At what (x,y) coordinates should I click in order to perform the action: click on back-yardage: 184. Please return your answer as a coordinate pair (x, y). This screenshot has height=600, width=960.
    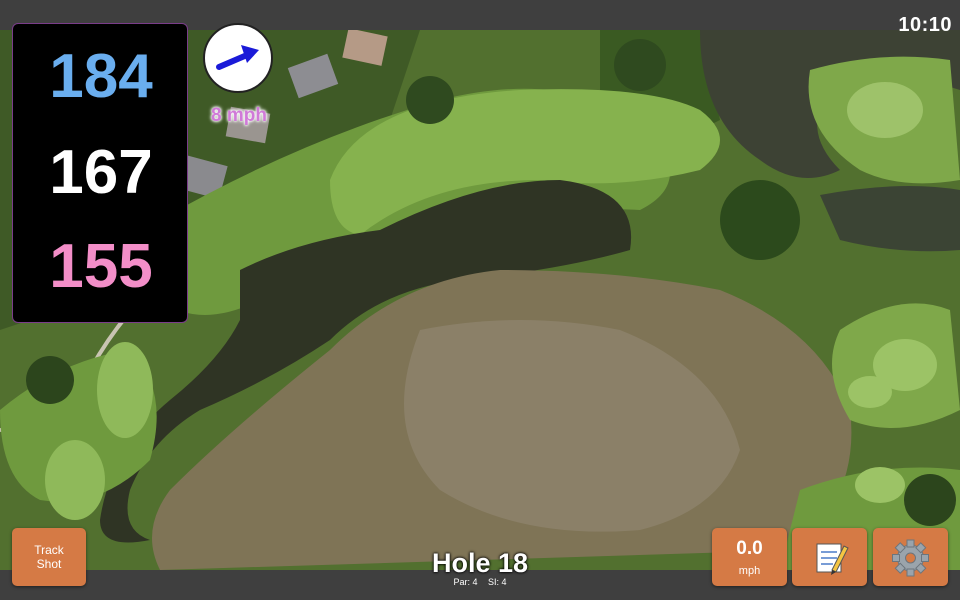
    Looking at the image, I should click on (101, 76).